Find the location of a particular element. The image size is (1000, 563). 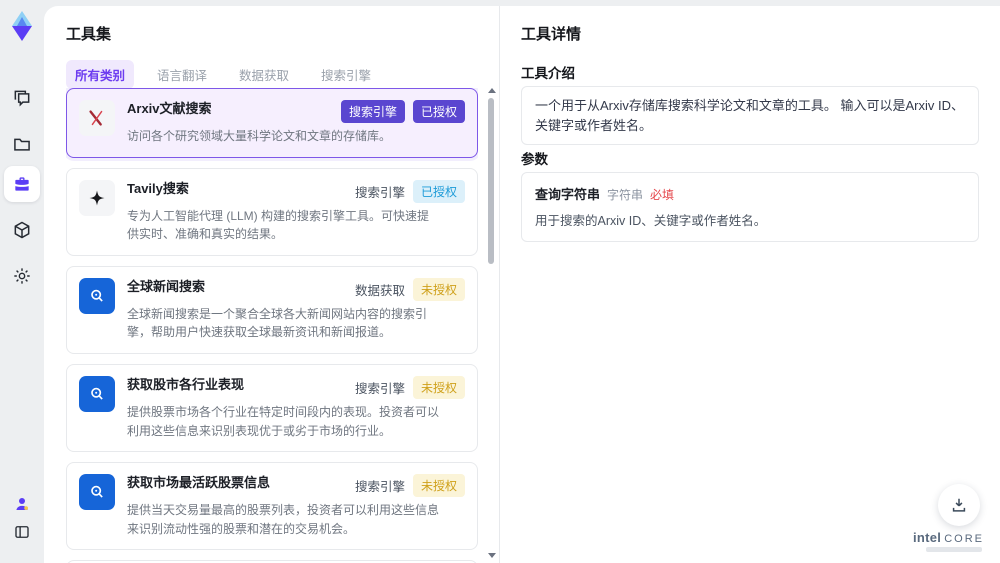

download-icon is located at coordinates (959, 505).